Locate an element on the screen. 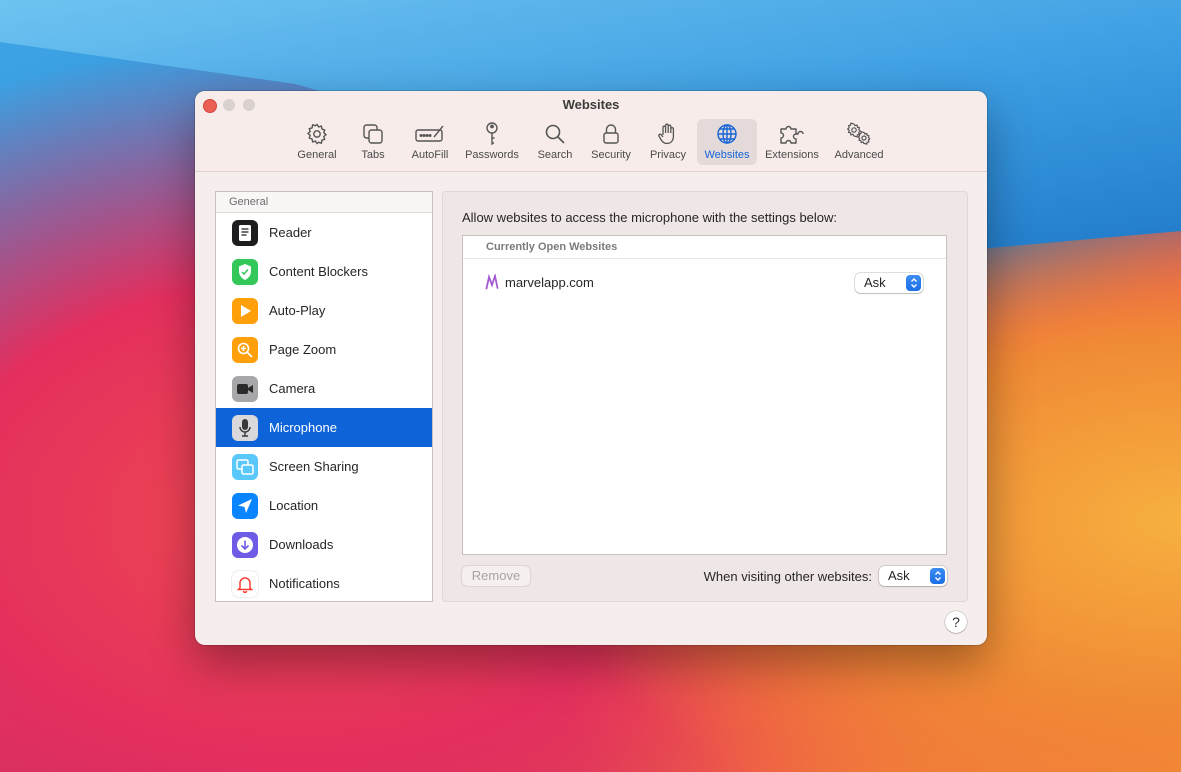  other-websites-popup: Ask is located at coordinates (913, 576).